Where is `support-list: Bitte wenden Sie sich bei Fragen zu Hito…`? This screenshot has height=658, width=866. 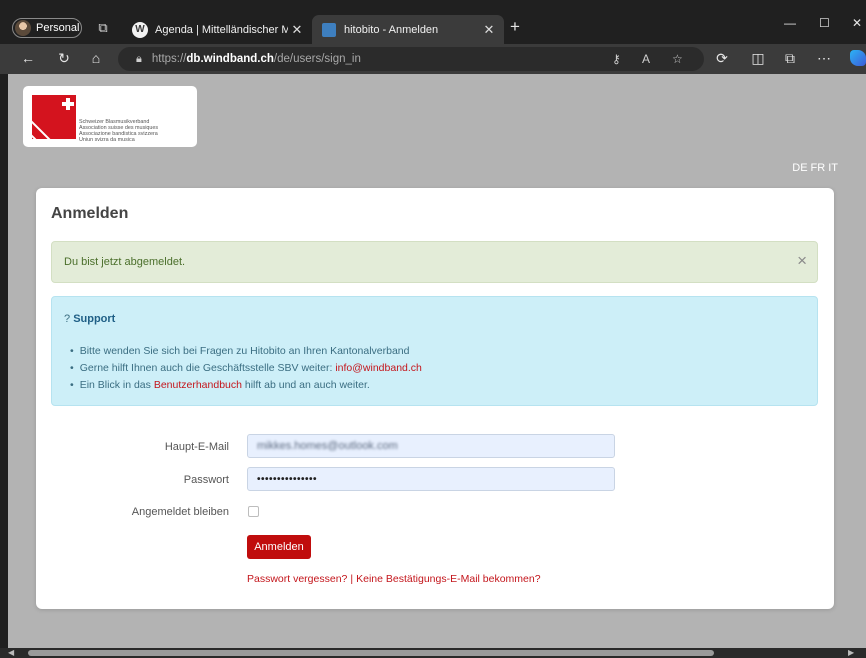
support-list: Bitte wenden Sie sich bei Fragen zu Hito… is located at coordinates (251, 370).